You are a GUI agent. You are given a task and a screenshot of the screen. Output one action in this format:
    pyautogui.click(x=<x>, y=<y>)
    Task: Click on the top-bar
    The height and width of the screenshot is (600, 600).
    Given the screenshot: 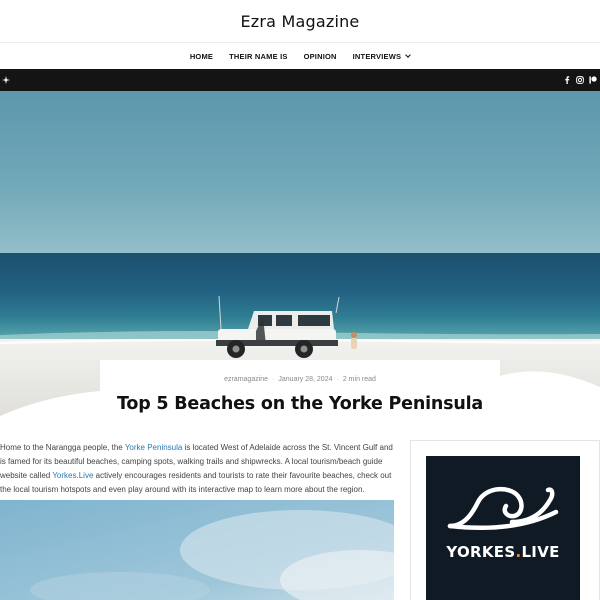 What is the action you would take?
    pyautogui.click(x=300, y=80)
    